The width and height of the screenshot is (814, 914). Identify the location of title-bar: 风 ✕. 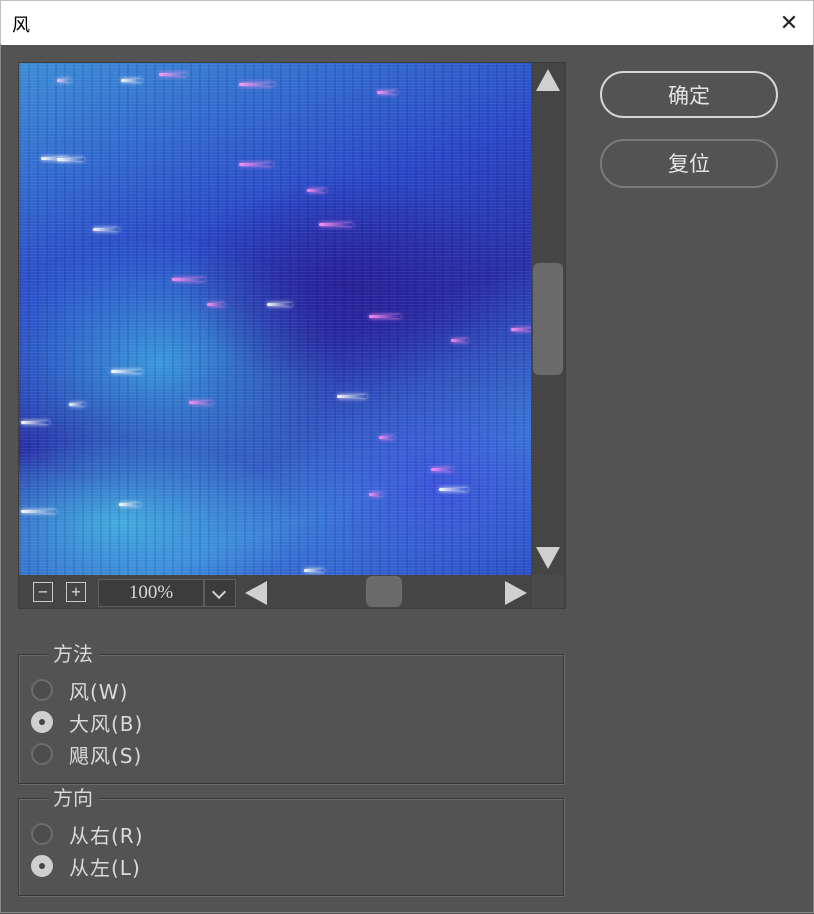
(407, 22).